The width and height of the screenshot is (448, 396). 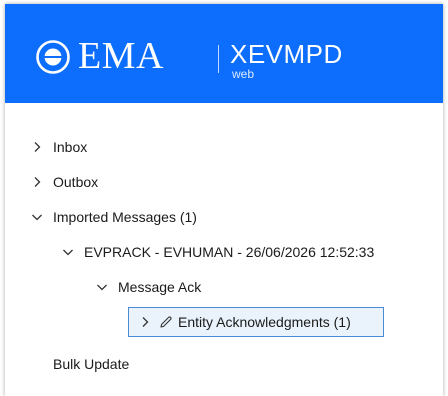 What do you see at coordinates (243, 74) in the screenshot?
I see `product-subtitle: web` at bounding box center [243, 74].